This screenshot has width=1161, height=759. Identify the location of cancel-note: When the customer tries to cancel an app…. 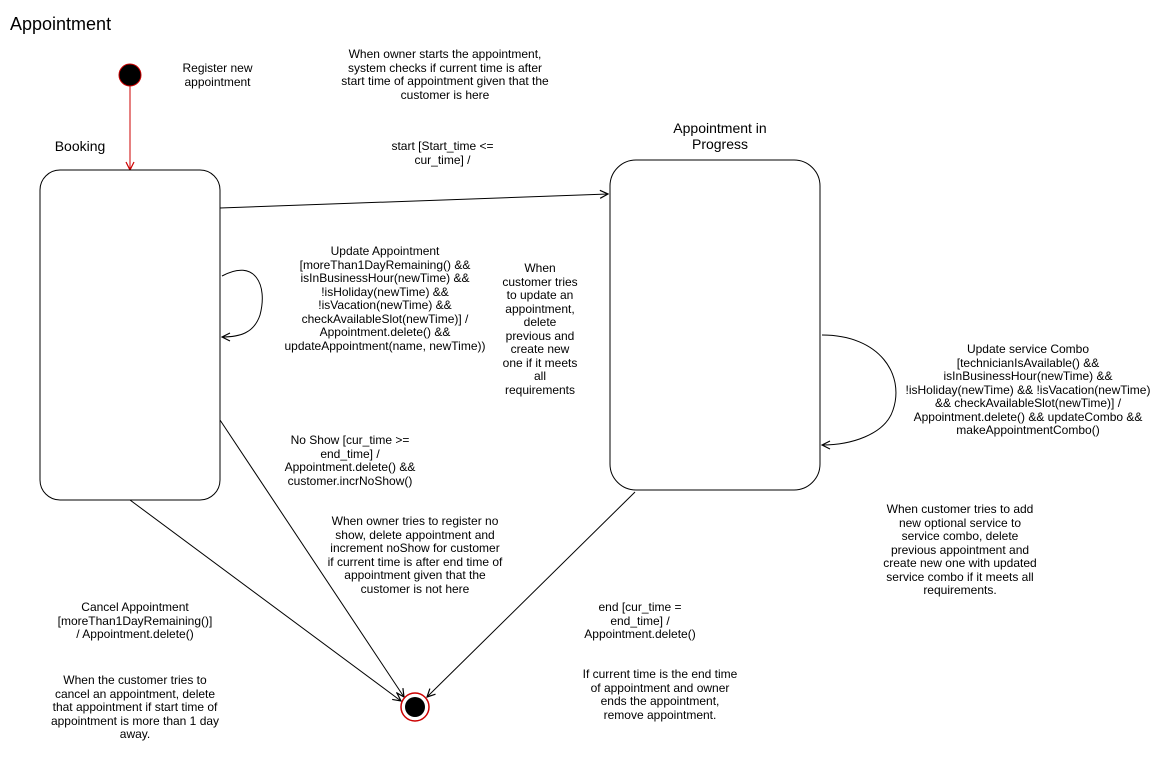
(135, 707).